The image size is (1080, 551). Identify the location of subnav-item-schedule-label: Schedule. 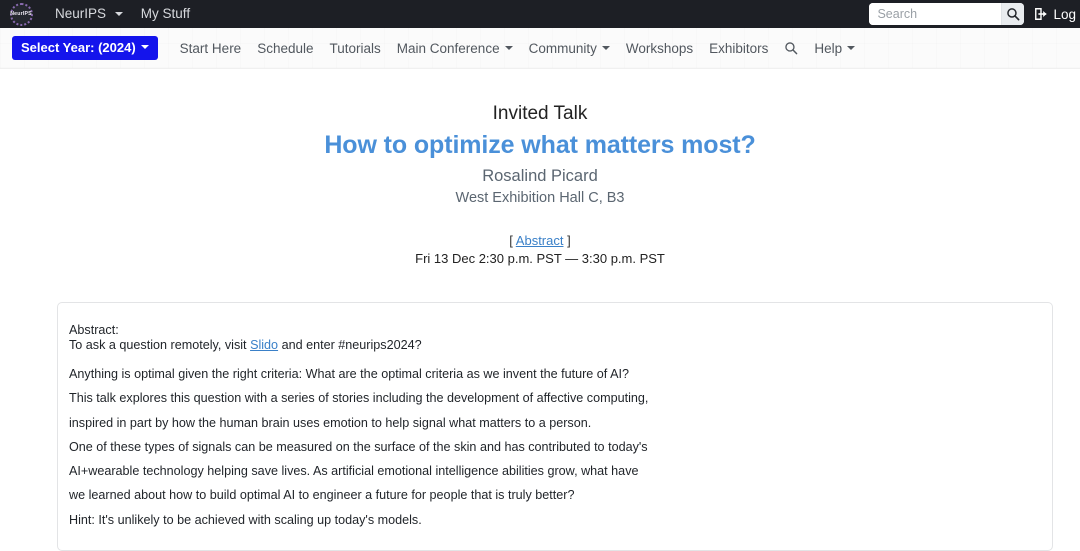
(285, 48).